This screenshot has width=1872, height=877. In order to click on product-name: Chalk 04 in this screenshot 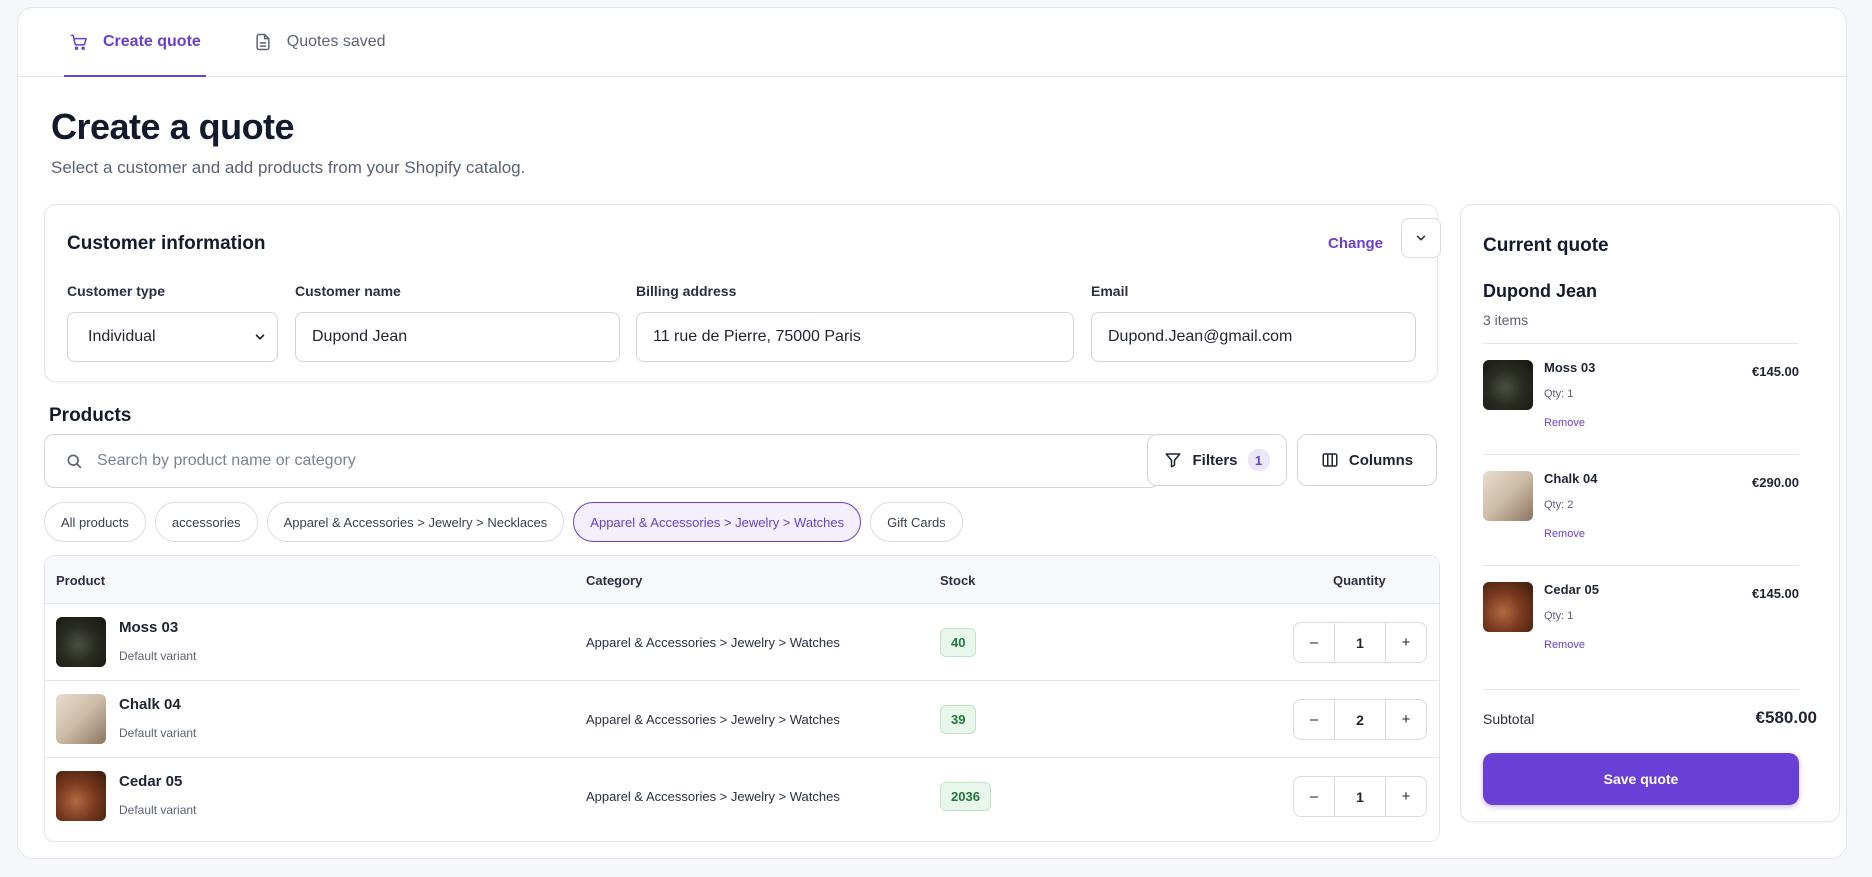, I will do `click(150, 704)`.